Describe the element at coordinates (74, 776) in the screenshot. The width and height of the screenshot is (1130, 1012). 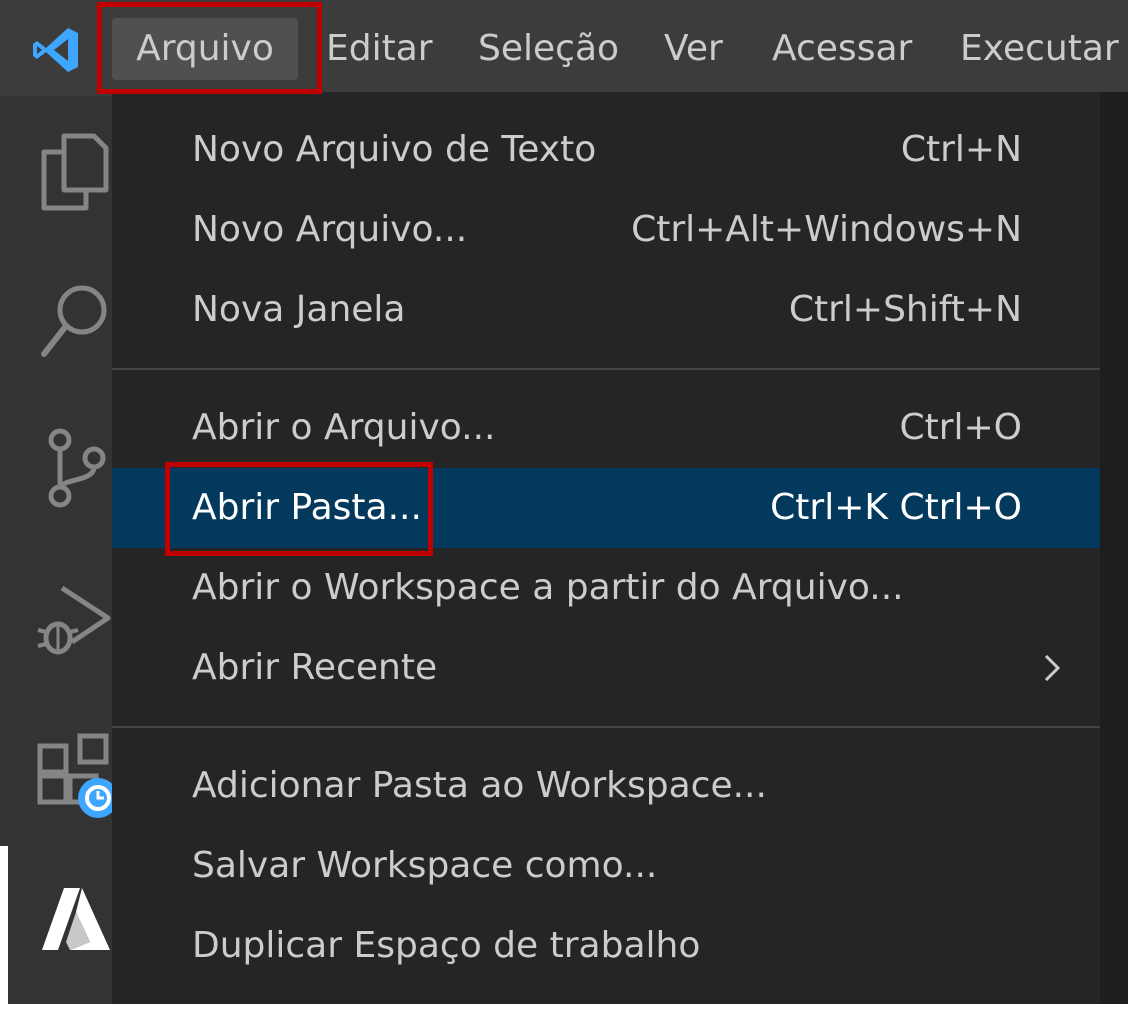
I see `extensions-icon` at that location.